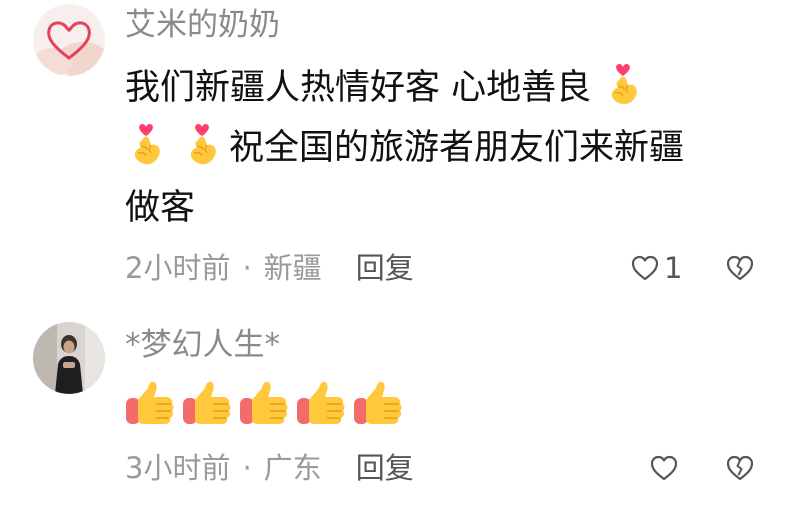 This screenshot has height=509, width=800. What do you see at coordinates (178, 468) in the screenshot?
I see `comment-time: 3小时前` at bounding box center [178, 468].